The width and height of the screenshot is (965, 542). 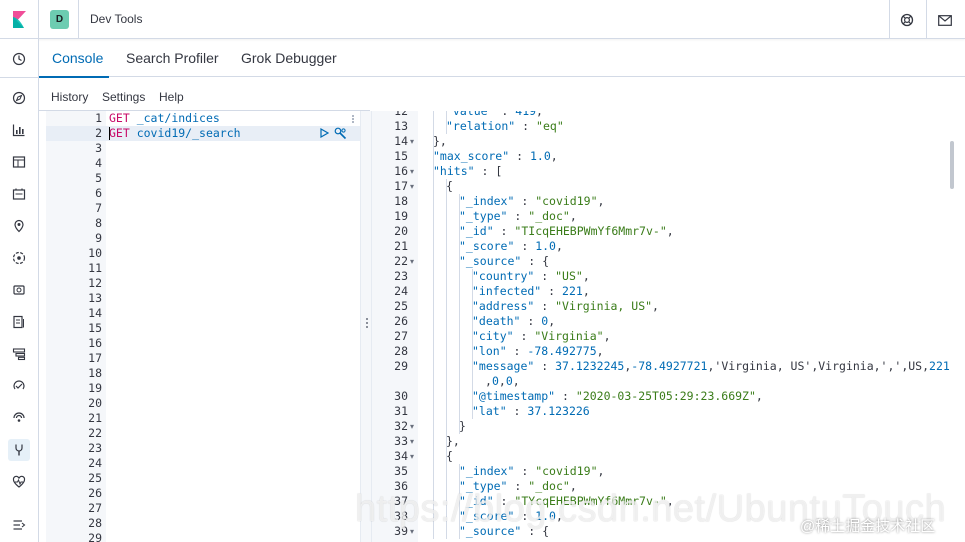 I want to click on left-nav, so click(x=19, y=290).